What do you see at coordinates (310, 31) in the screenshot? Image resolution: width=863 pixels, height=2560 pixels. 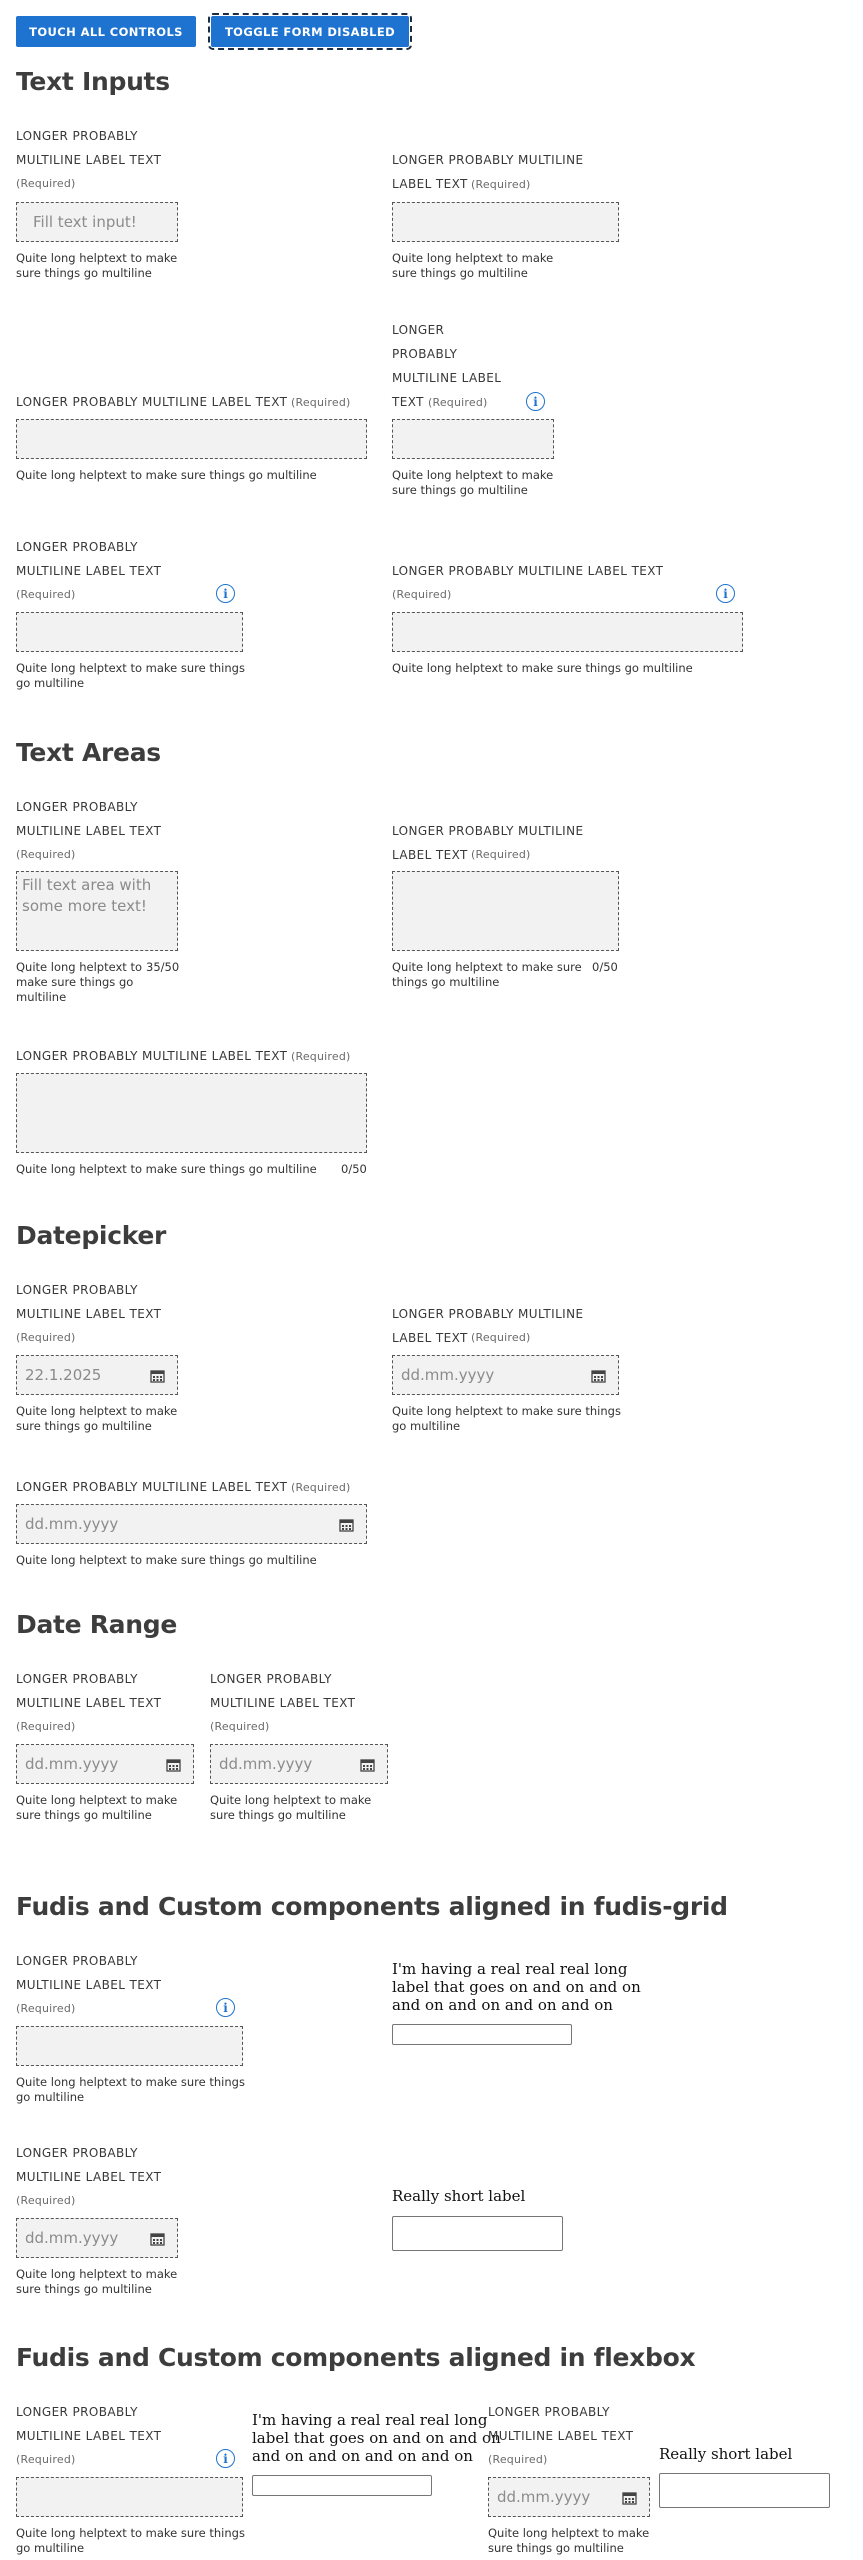 I see `toggle-form-disabled-button: TOGGLE FORM DISABLED` at bounding box center [310, 31].